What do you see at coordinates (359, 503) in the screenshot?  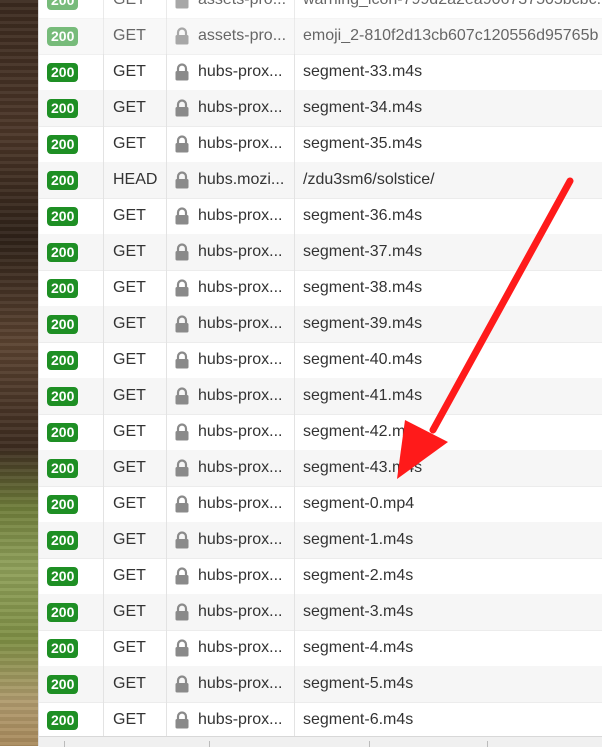 I see `file-text: segment-0.mp4` at bounding box center [359, 503].